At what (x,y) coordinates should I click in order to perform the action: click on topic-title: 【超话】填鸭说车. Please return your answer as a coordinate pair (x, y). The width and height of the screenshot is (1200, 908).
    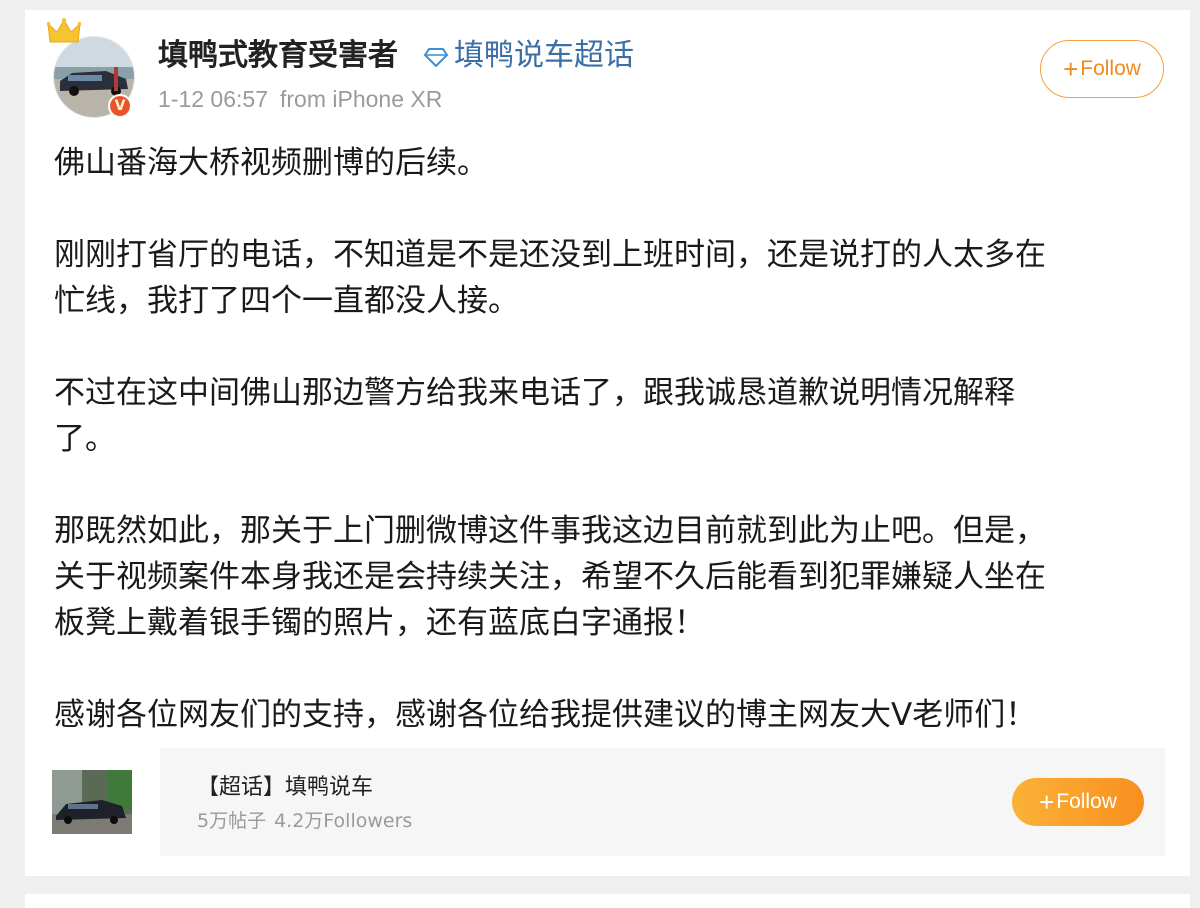
    Looking at the image, I should click on (285, 788).